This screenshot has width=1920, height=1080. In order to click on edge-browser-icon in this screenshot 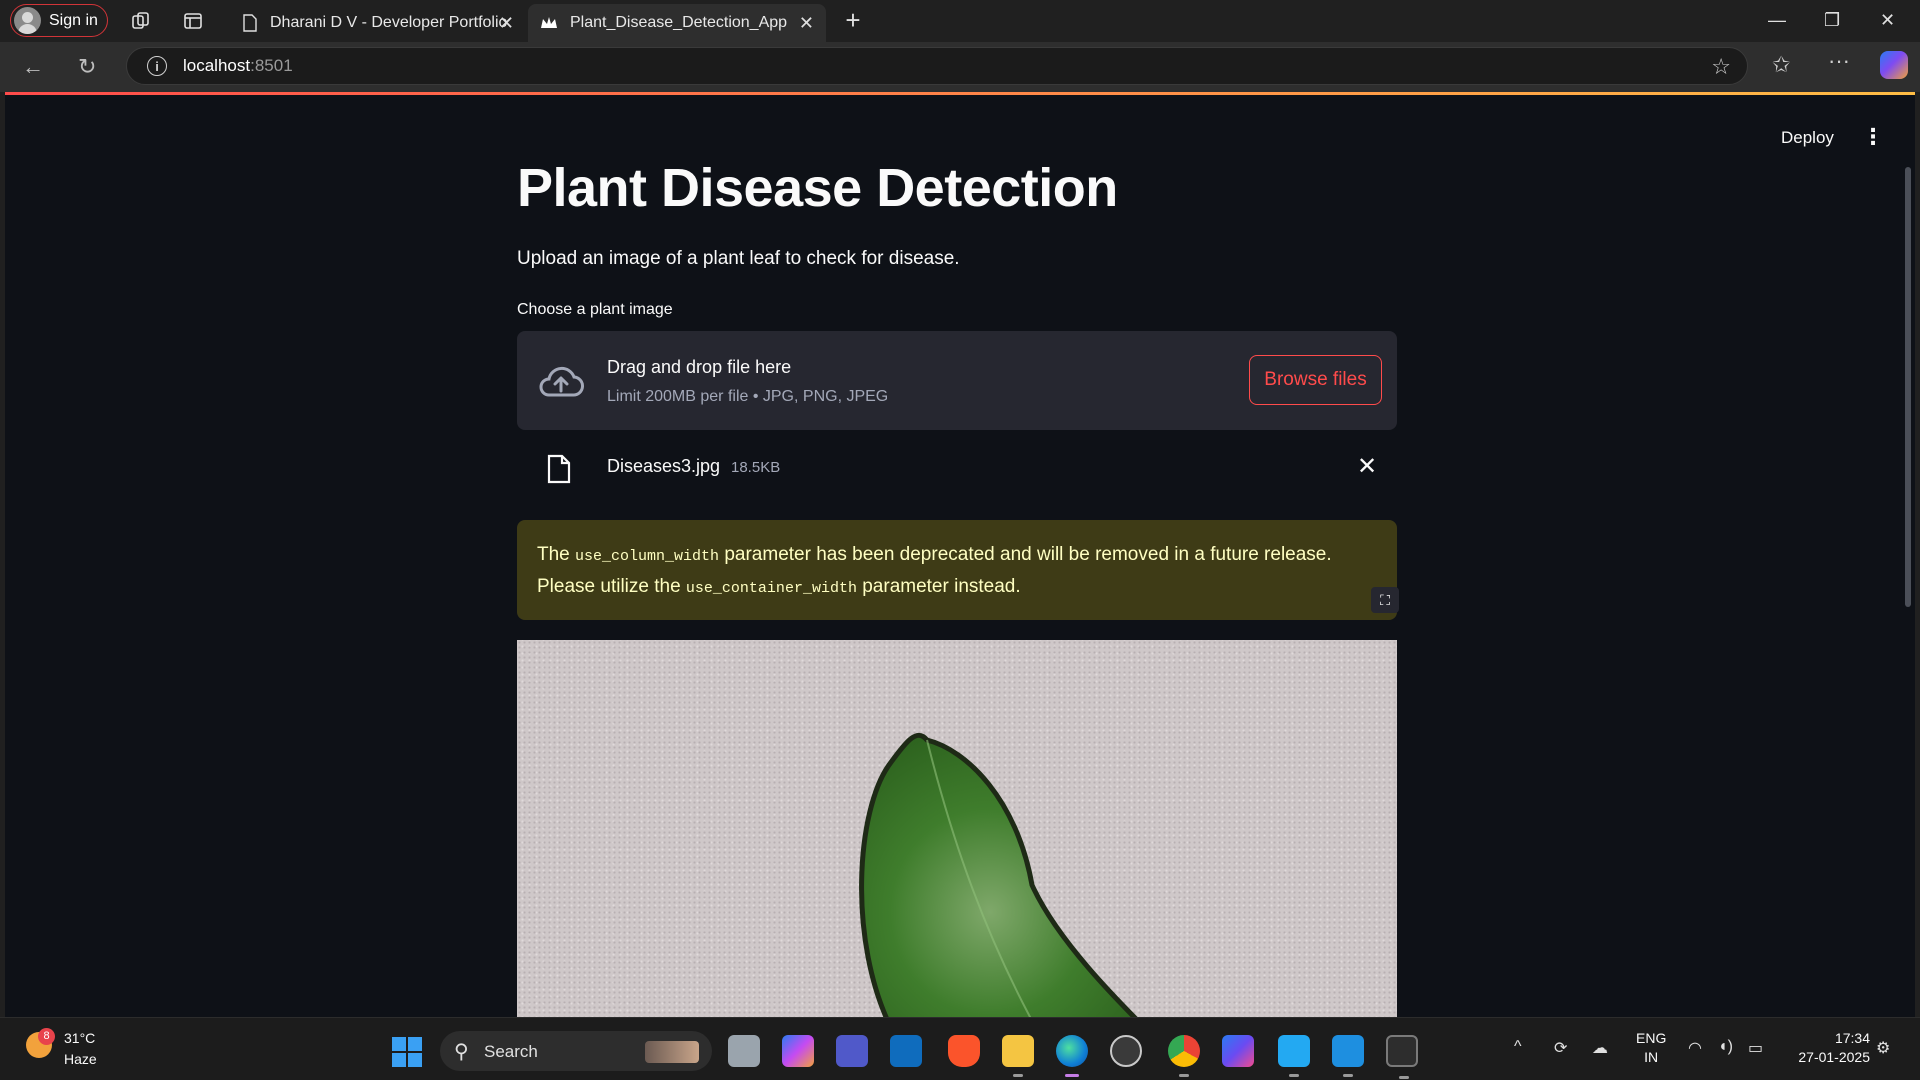, I will do `click(1072, 1056)`.